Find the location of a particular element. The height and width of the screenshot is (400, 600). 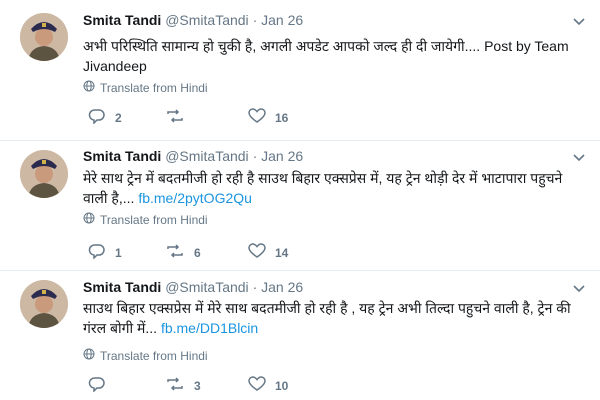

like-count: 10 is located at coordinates (282, 385).